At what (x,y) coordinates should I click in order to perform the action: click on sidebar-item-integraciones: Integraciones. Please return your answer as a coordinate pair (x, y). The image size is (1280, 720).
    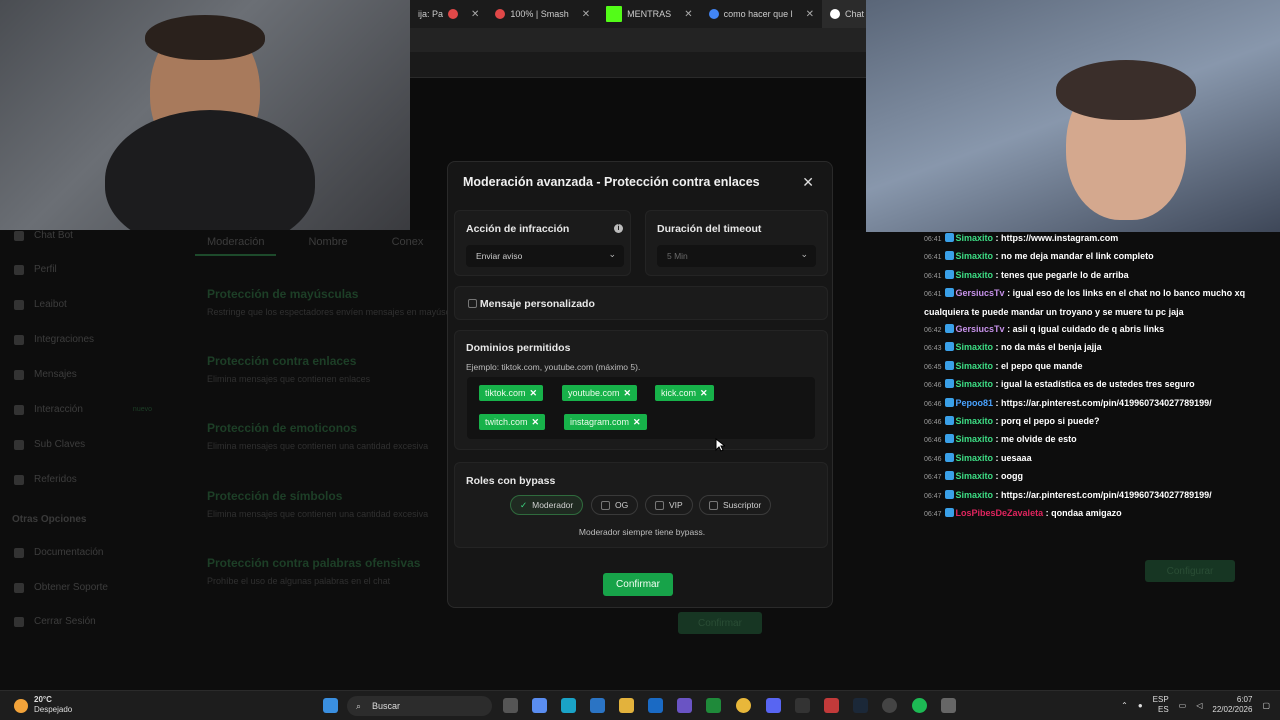
    Looking at the image, I should click on (54, 339).